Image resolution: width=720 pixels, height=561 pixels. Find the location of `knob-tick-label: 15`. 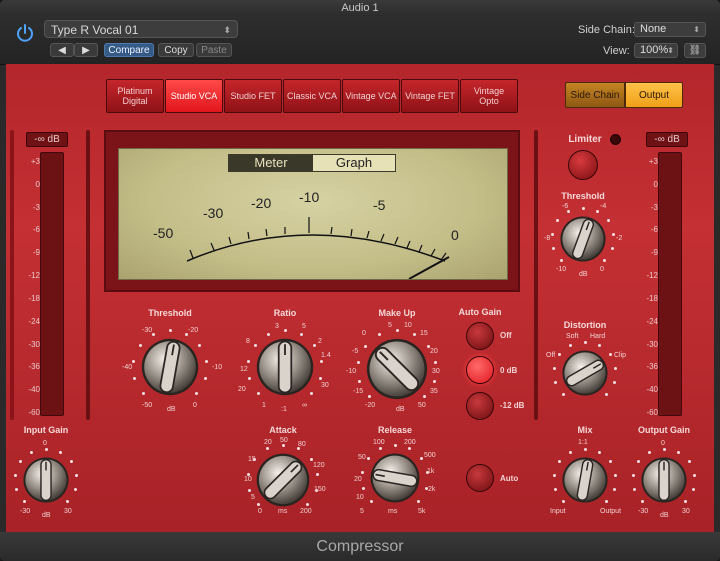

knob-tick-label: 15 is located at coordinates (252, 459).